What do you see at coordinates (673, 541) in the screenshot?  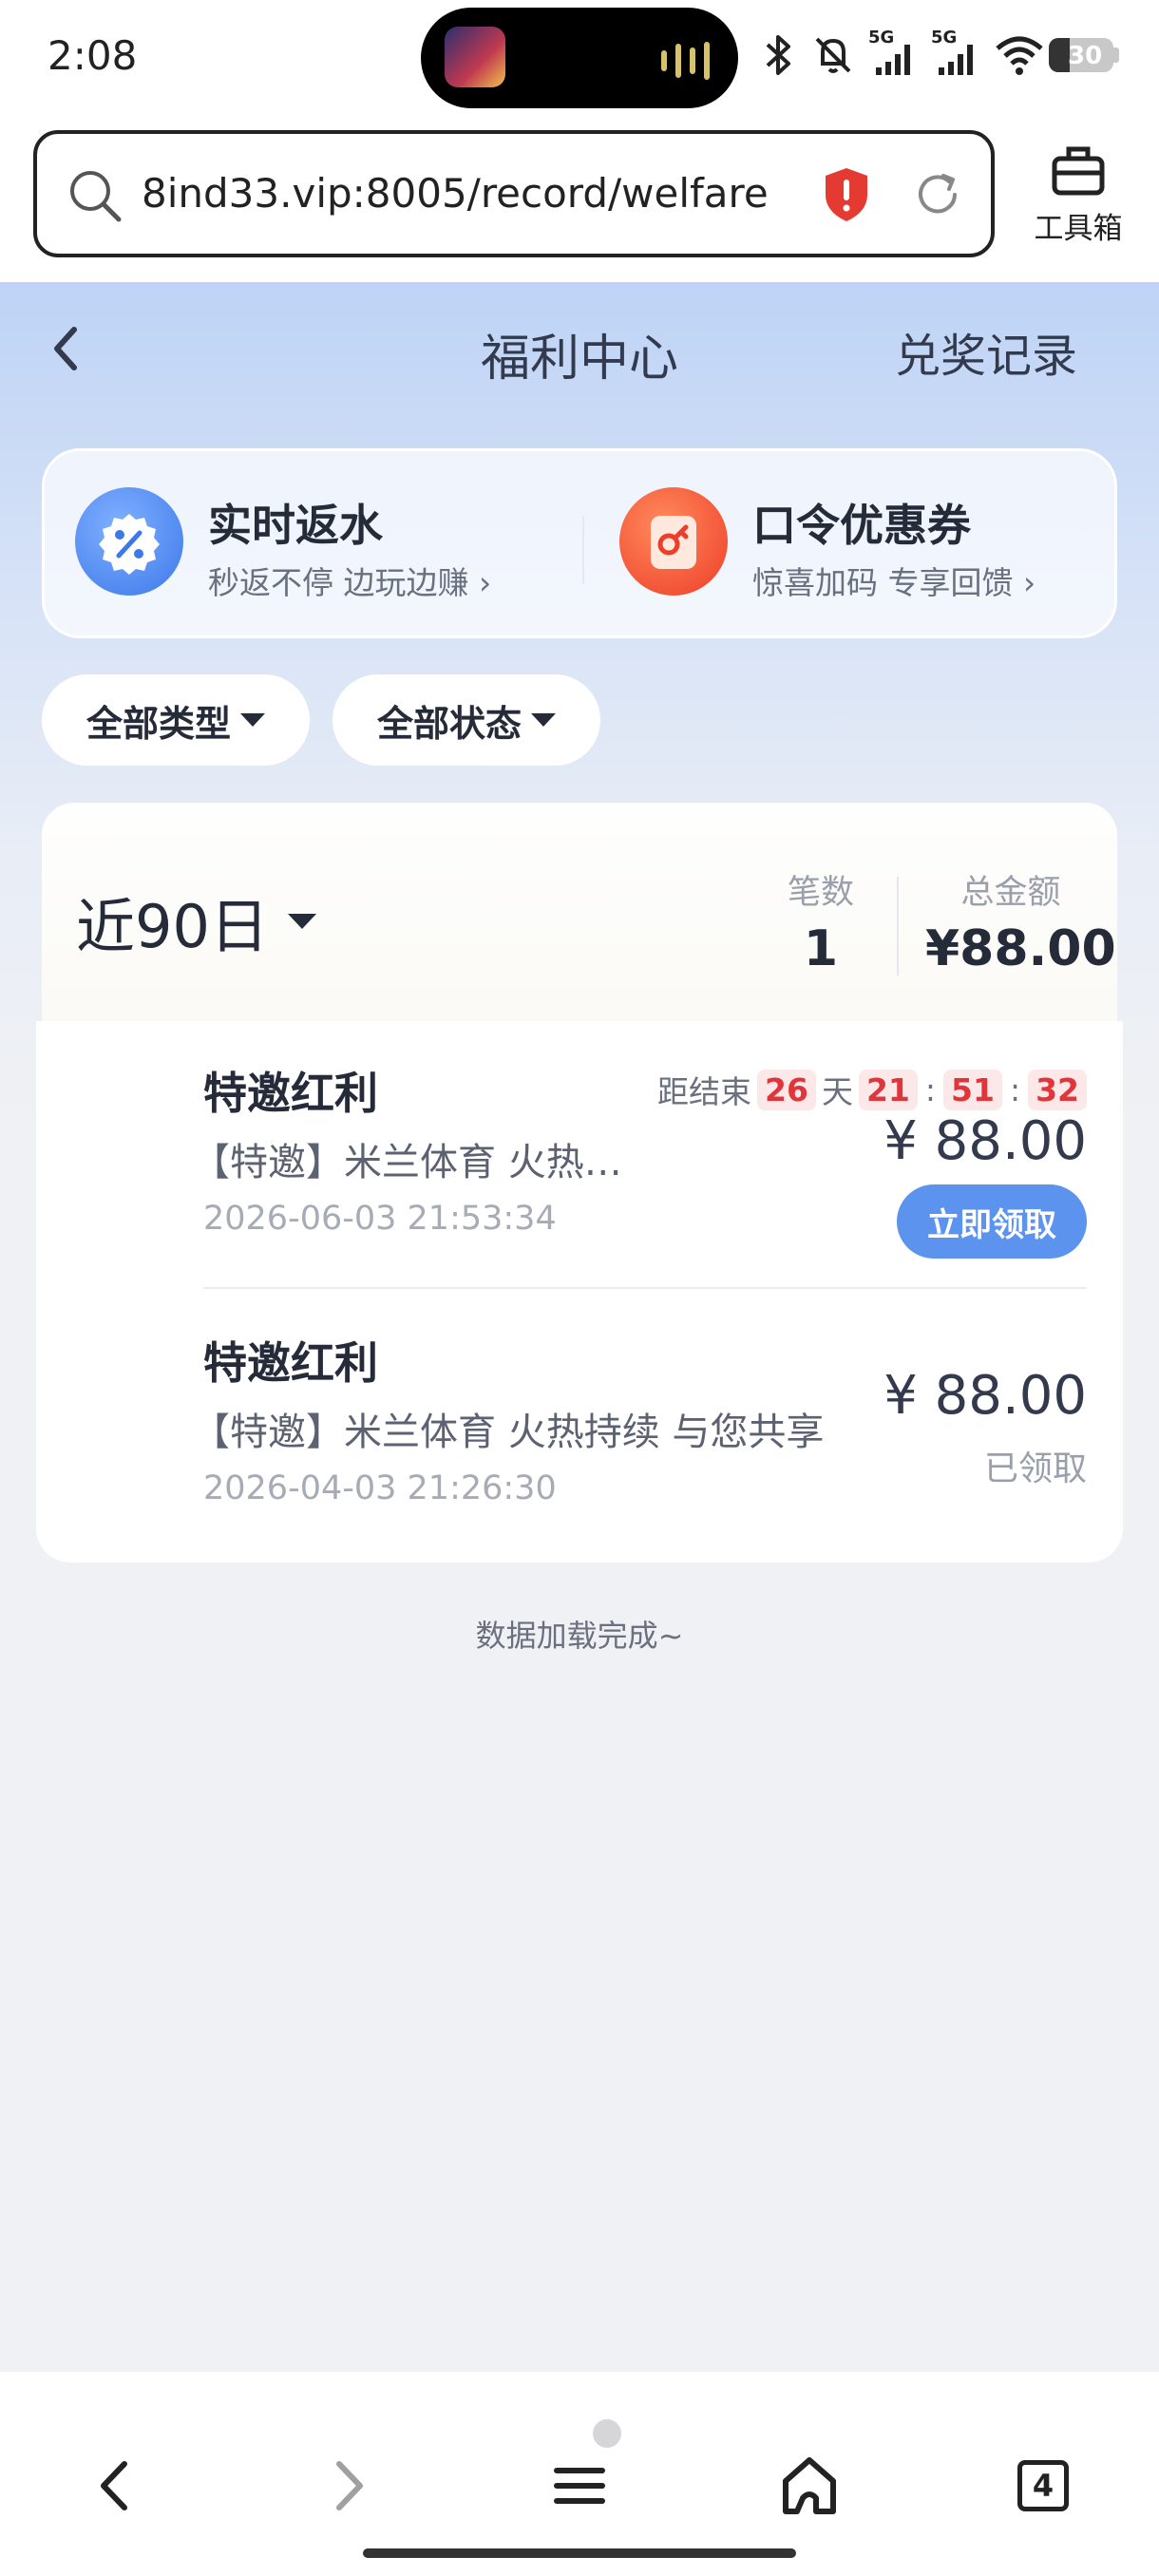 I see `key-coupon-icon` at bounding box center [673, 541].